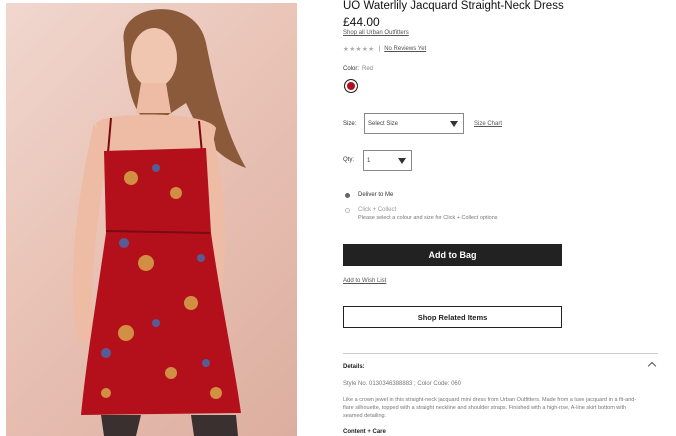 This screenshot has height=436, width=676. What do you see at coordinates (652, 366) in the screenshot?
I see `chevron-up-icon` at bounding box center [652, 366].